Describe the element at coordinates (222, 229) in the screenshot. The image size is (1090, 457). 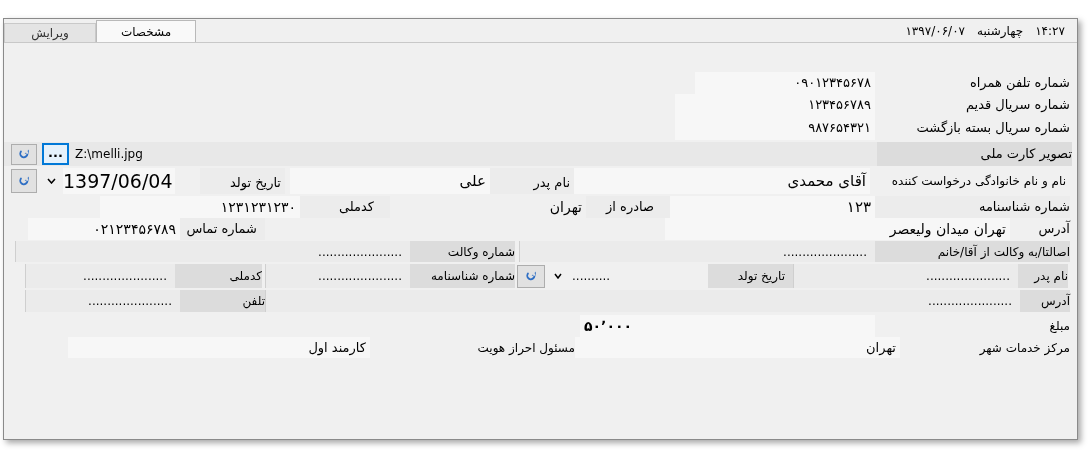
I see `field-label: شماره تماس` at that location.